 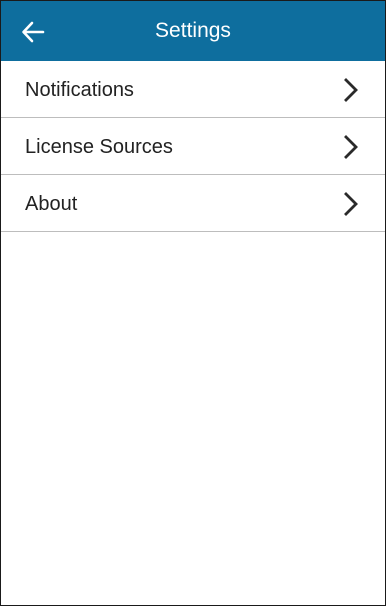 What do you see at coordinates (79, 90) in the screenshot?
I see `settings-item-label: Notifications` at bounding box center [79, 90].